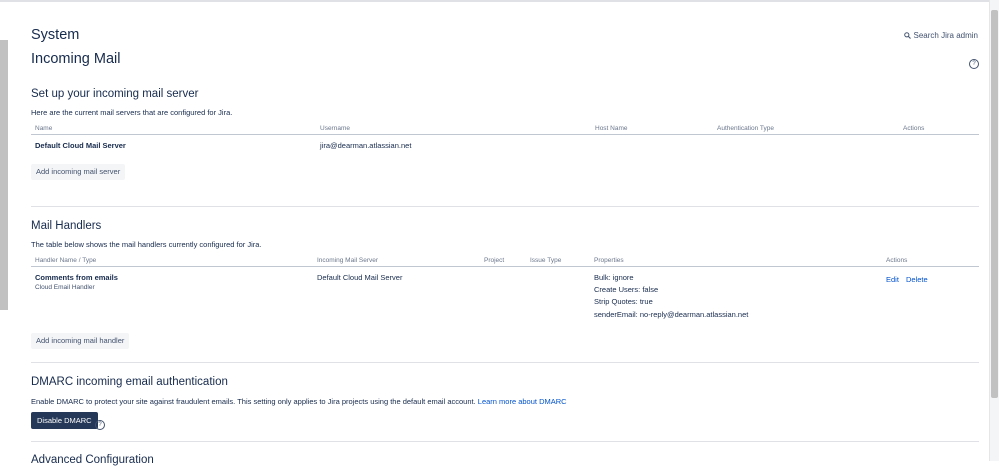 The height and width of the screenshot is (466, 999). Describe the element at coordinates (100, 422) in the screenshot. I see `dmarc-help-icon: ?` at that location.